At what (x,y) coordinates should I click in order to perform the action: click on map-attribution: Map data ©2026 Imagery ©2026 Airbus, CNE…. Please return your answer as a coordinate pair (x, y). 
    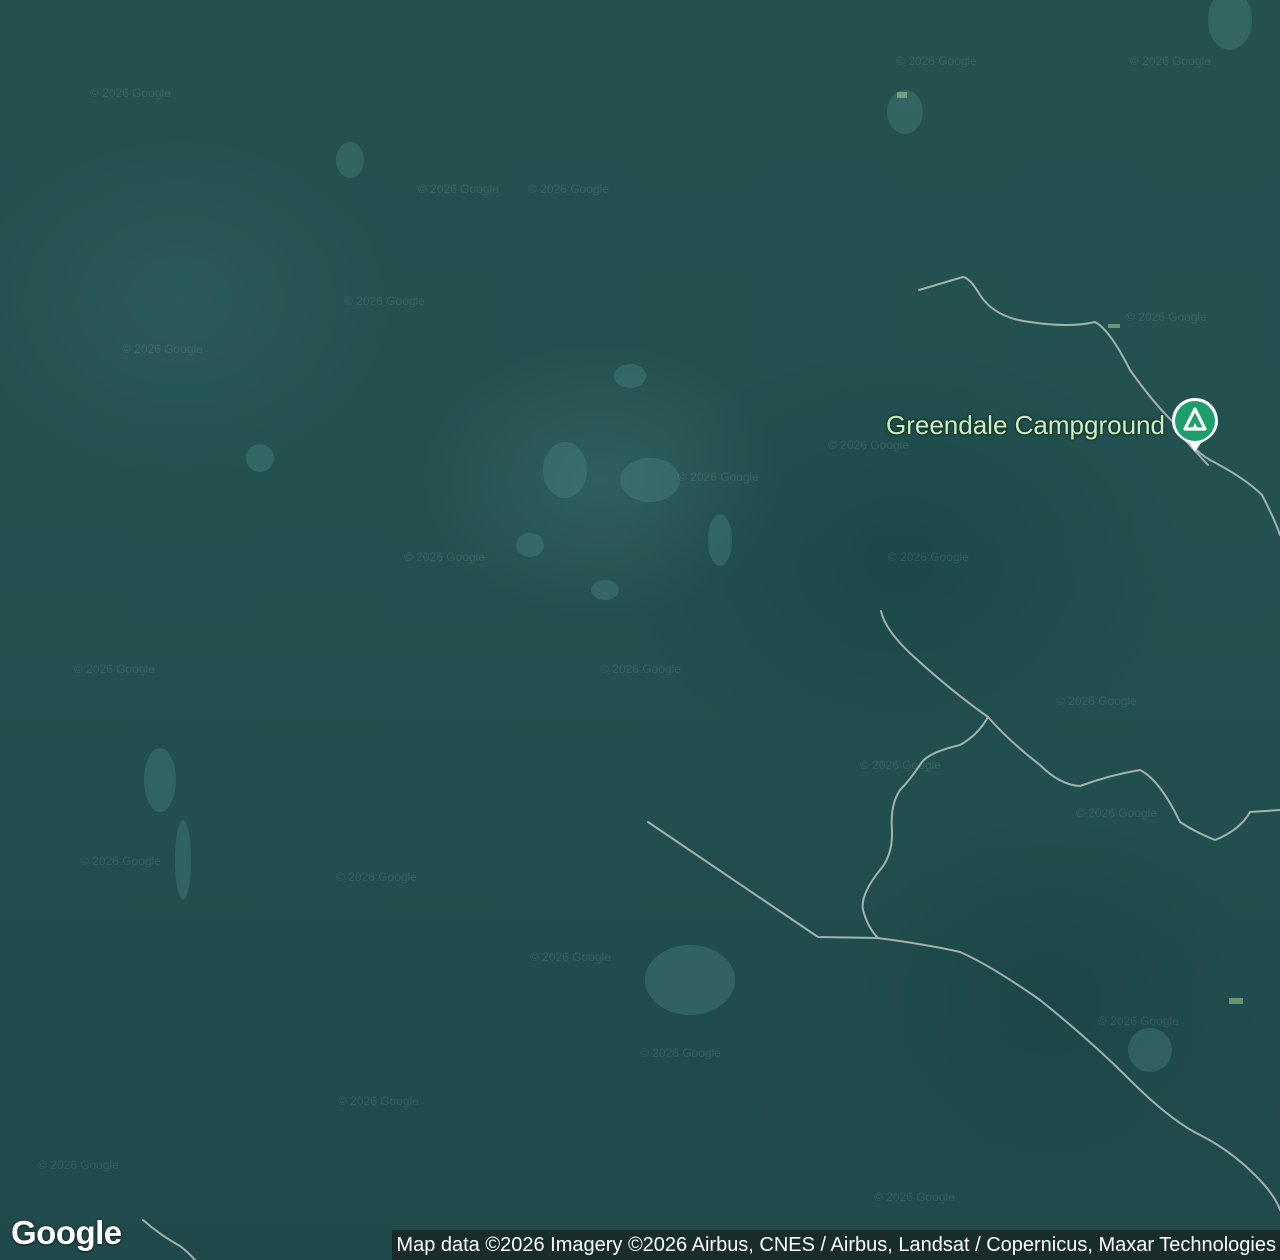
    Looking at the image, I should click on (836, 1245).